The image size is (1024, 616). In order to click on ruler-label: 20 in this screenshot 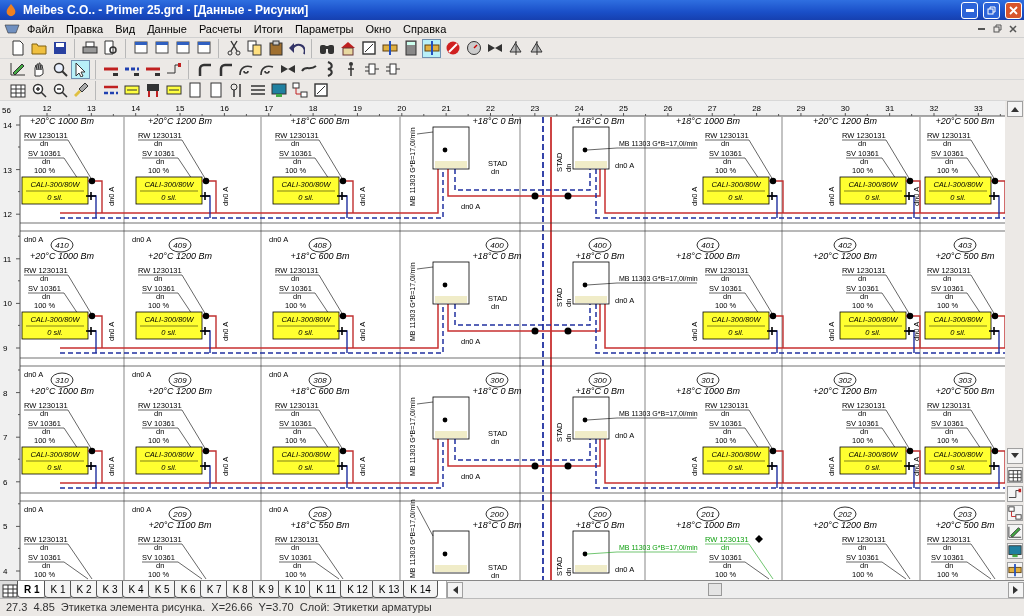, I will do `click(402, 108)`.